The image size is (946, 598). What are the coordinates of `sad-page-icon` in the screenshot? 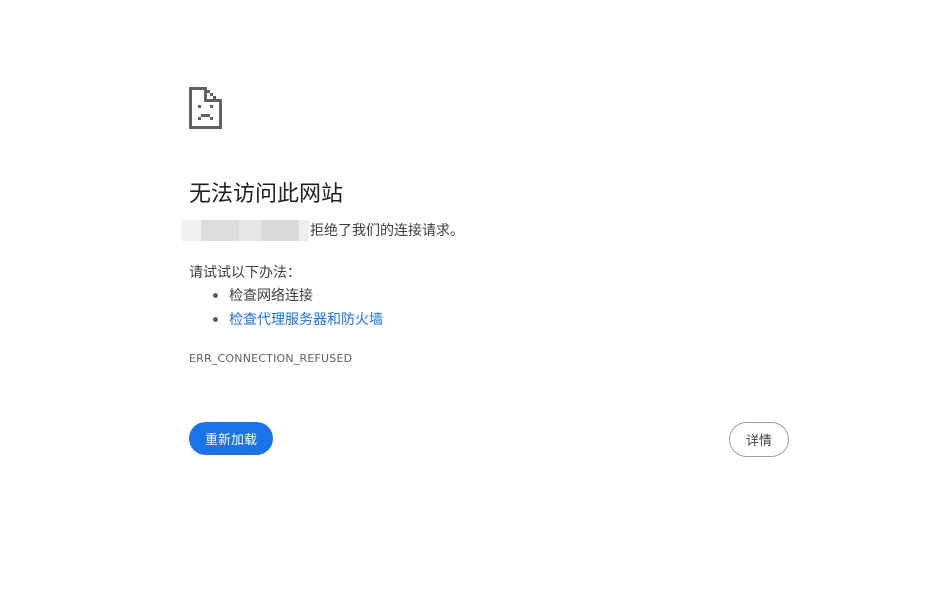 It's located at (205, 108).